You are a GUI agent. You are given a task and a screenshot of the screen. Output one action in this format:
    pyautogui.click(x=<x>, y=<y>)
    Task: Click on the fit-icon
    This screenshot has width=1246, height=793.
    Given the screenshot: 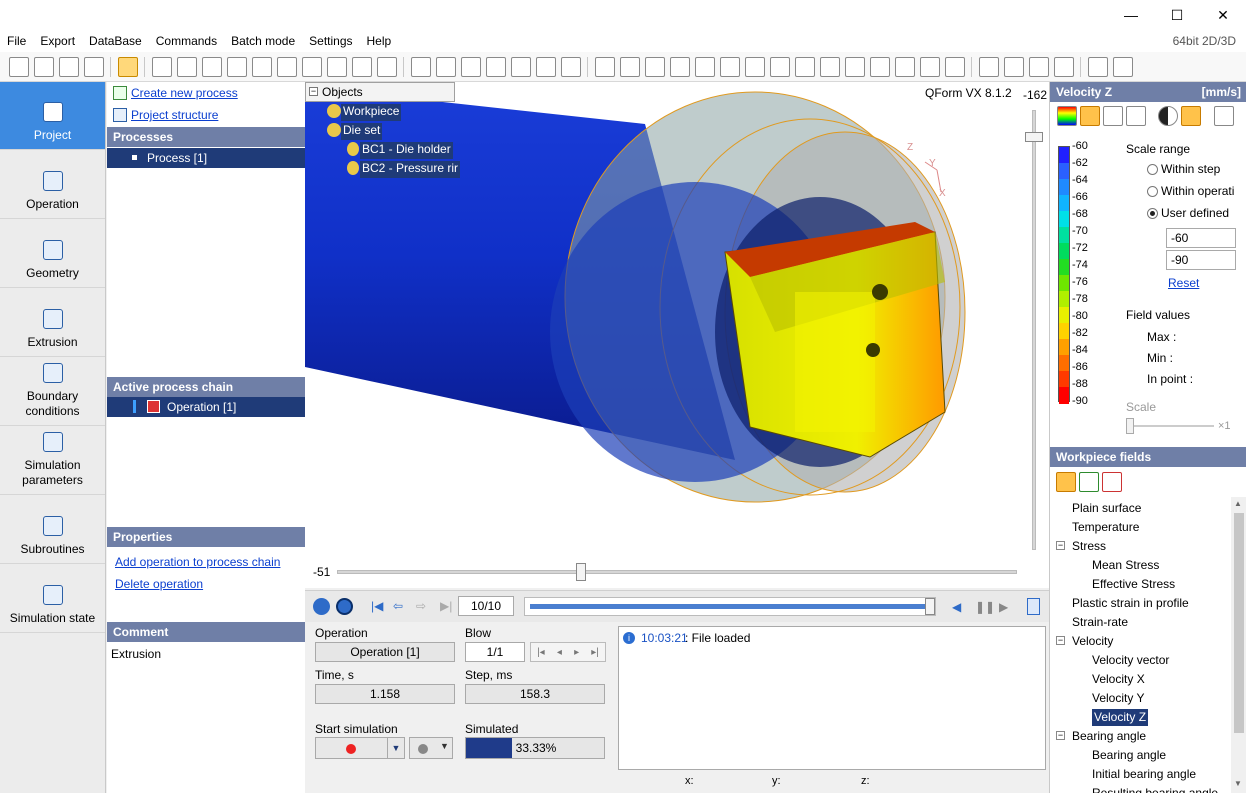 What is the action you would take?
    pyautogui.click(x=161, y=66)
    